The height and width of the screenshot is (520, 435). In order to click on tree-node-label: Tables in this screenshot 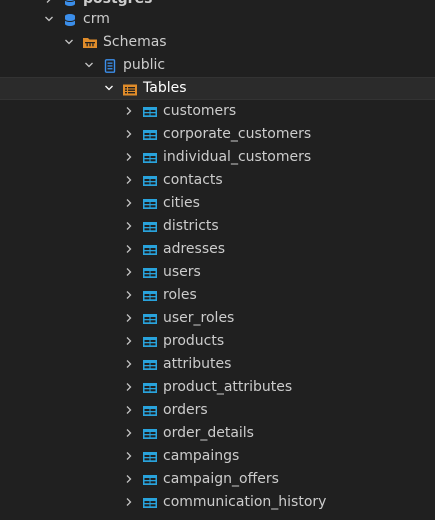, I will do `click(165, 88)`.